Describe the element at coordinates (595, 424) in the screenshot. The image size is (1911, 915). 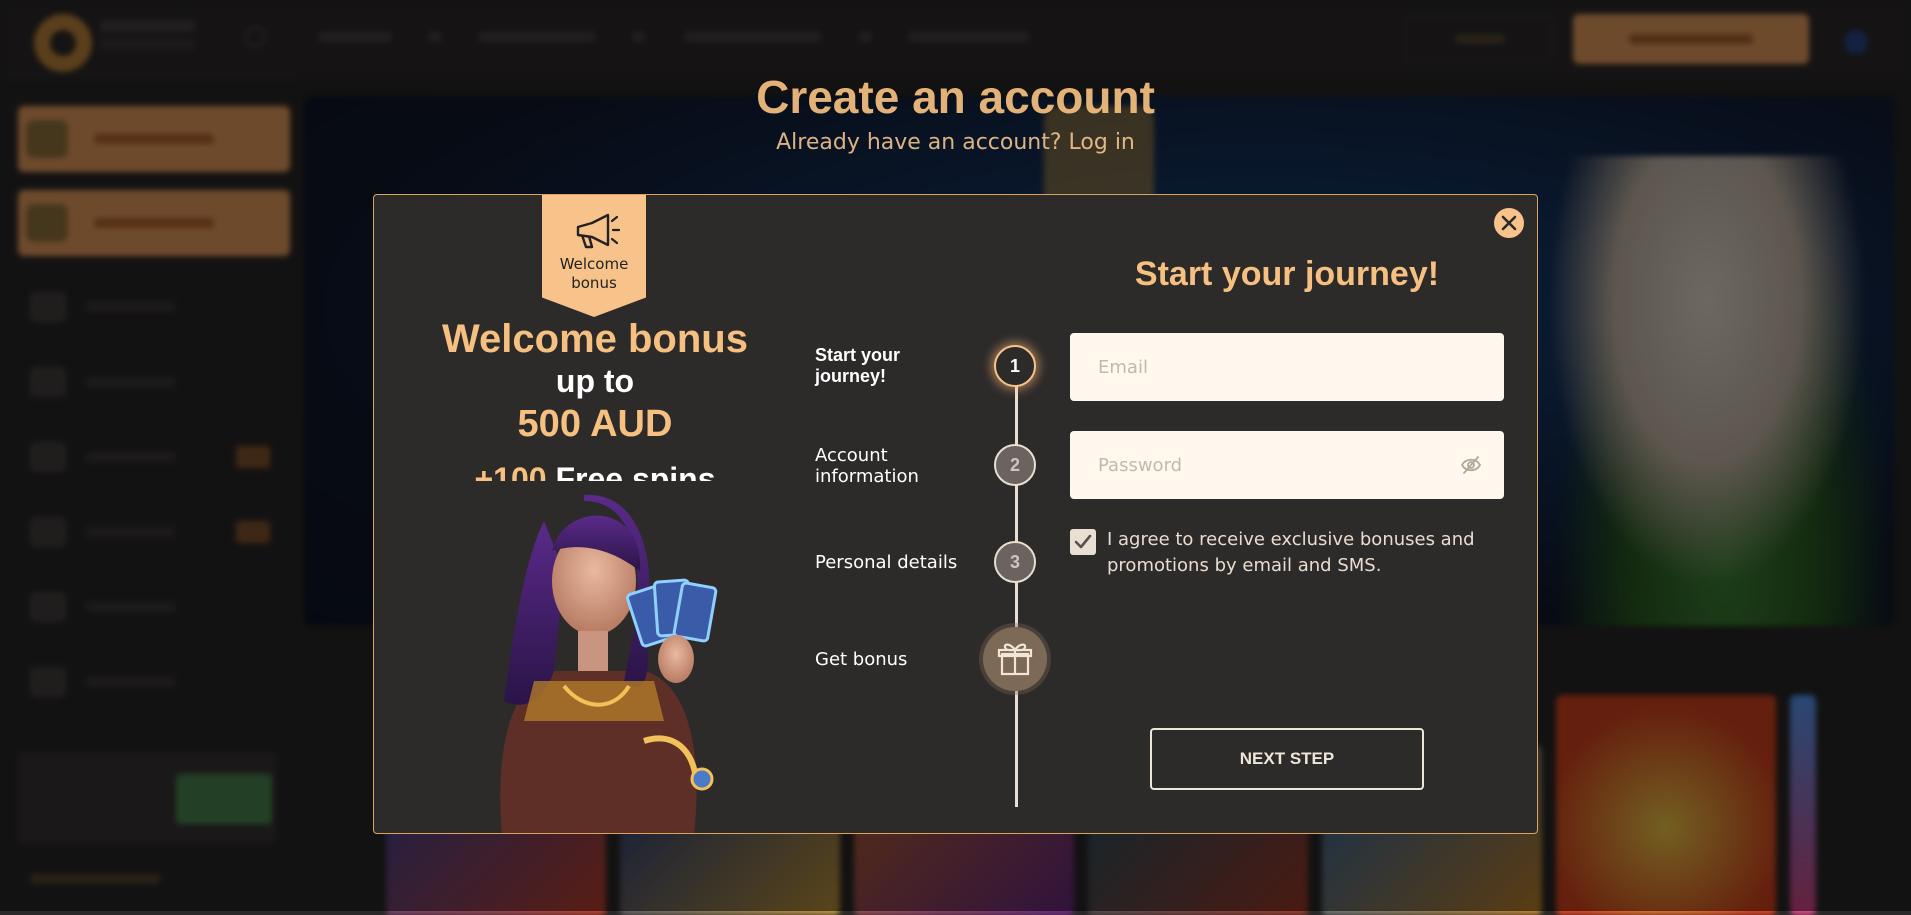
I see `bonus-amount: 500 AUD` at that location.